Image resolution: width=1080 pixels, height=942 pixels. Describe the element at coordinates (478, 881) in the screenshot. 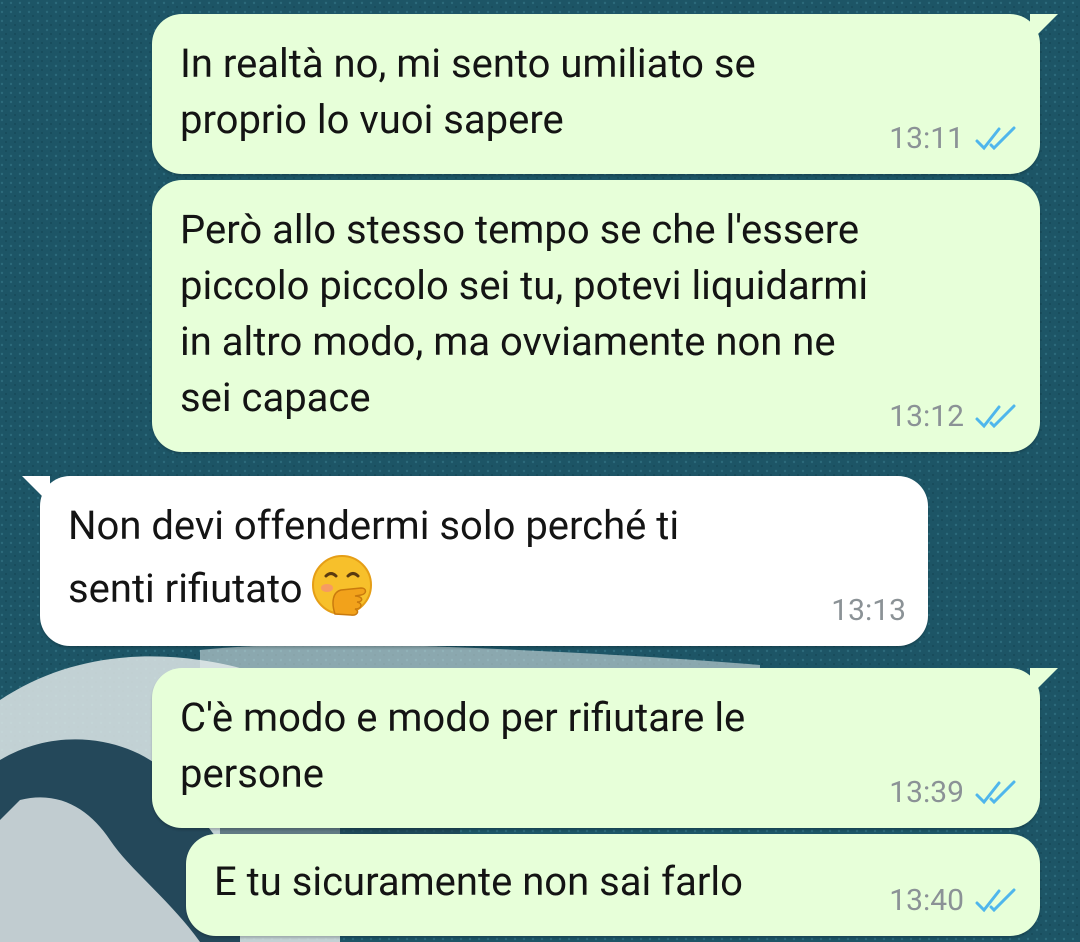

I see `message-text: E tu sicuramente non sai farlo` at that location.